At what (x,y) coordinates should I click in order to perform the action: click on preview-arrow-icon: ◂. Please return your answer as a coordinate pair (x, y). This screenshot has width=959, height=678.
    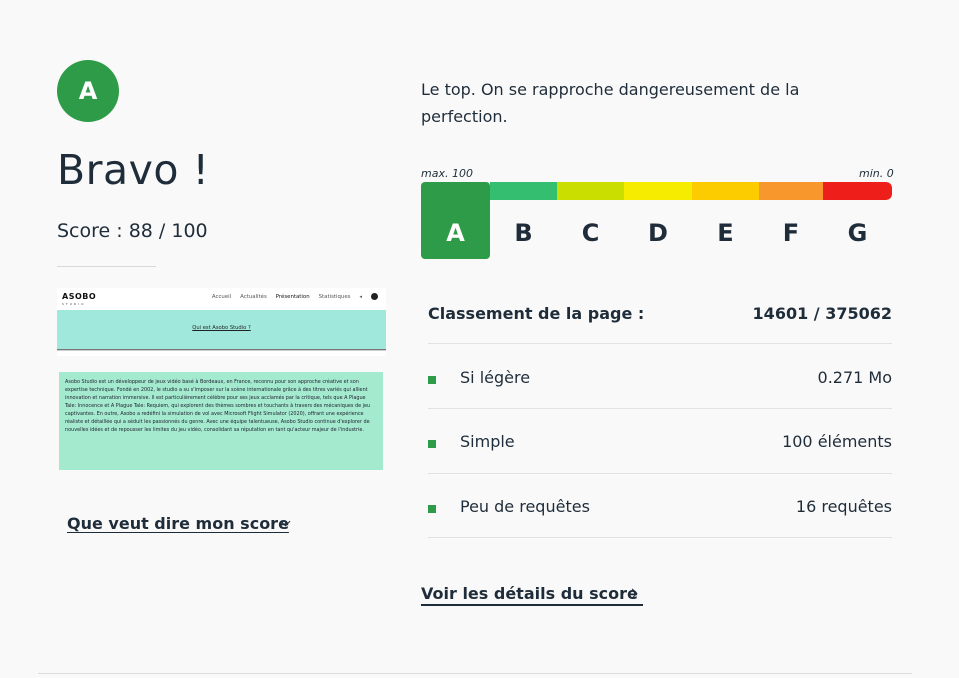
    Looking at the image, I should click on (360, 296).